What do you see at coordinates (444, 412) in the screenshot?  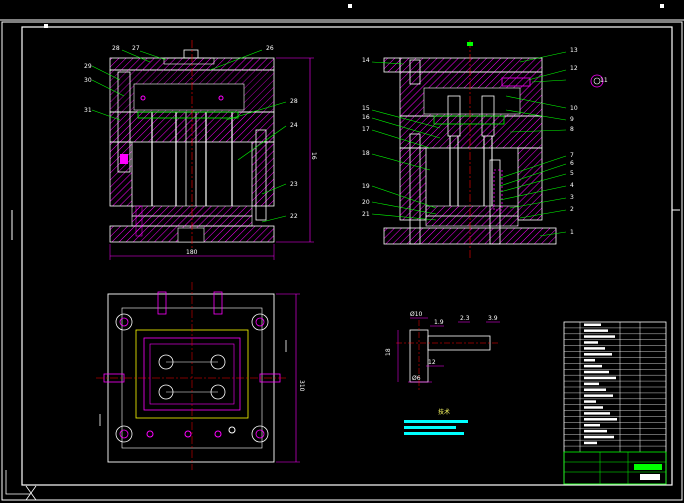 I see `svg-text: 技术` at bounding box center [444, 412].